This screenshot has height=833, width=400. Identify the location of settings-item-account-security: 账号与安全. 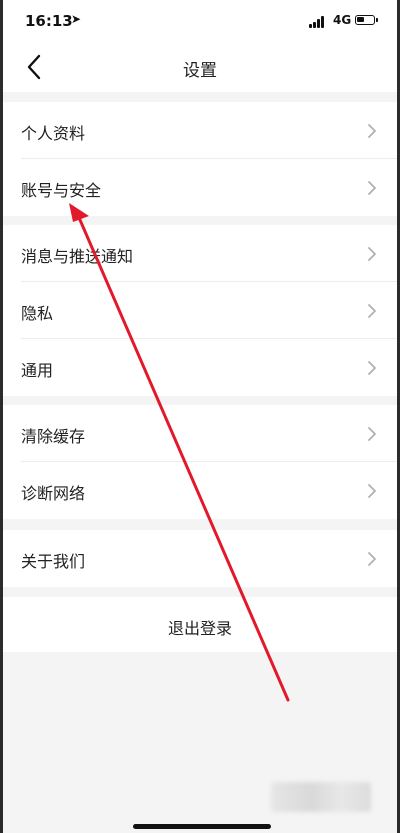
(200, 187).